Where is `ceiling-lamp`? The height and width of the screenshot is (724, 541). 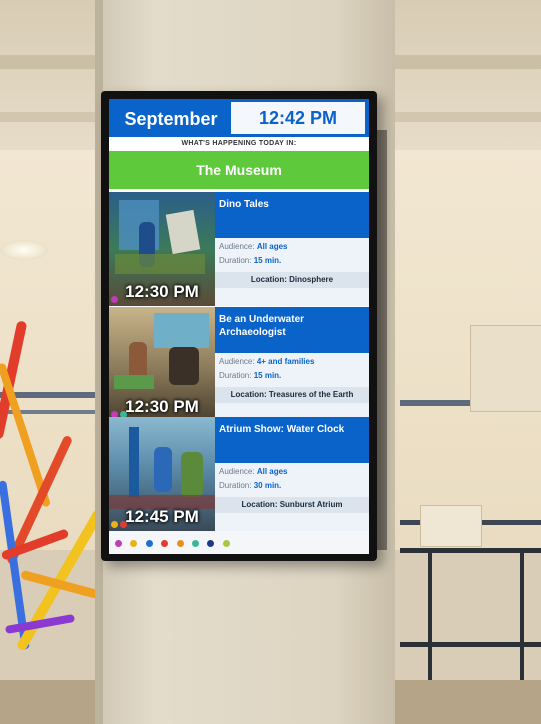 ceiling-lamp is located at coordinates (24, 250).